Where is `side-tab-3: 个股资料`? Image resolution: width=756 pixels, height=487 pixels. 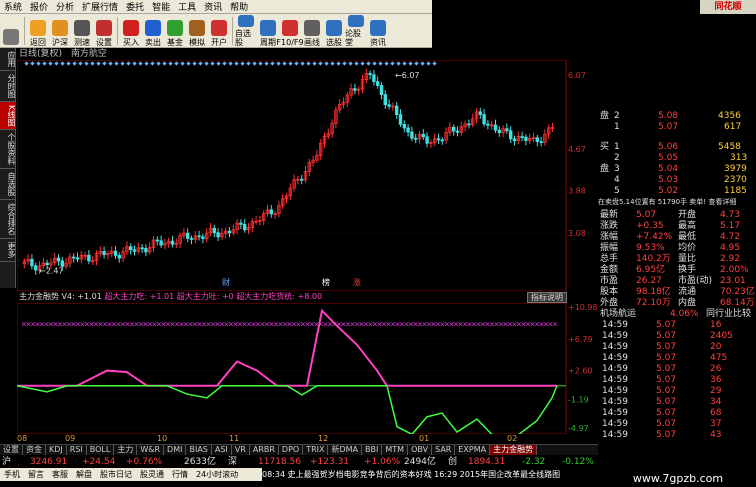
side-tab-3: 个股资料 is located at coordinates (8, 150).